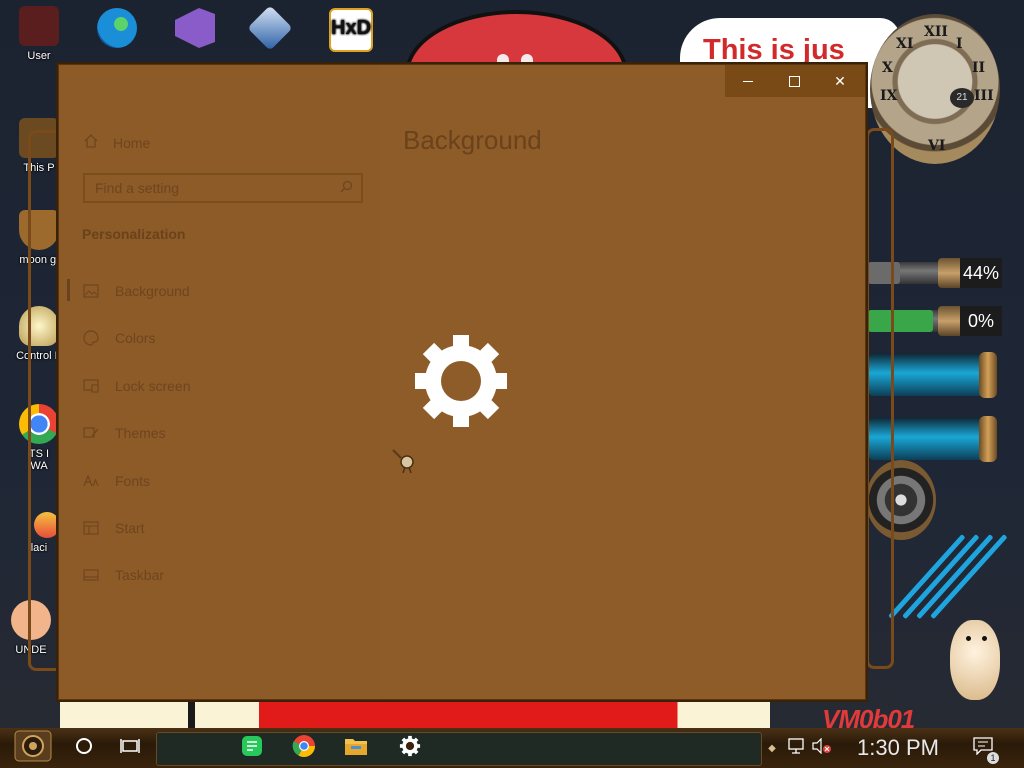 The height and width of the screenshot is (768, 1024). Describe the element at coordinates (134, 234) in the screenshot. I see `section-title: Personalization` at that location.